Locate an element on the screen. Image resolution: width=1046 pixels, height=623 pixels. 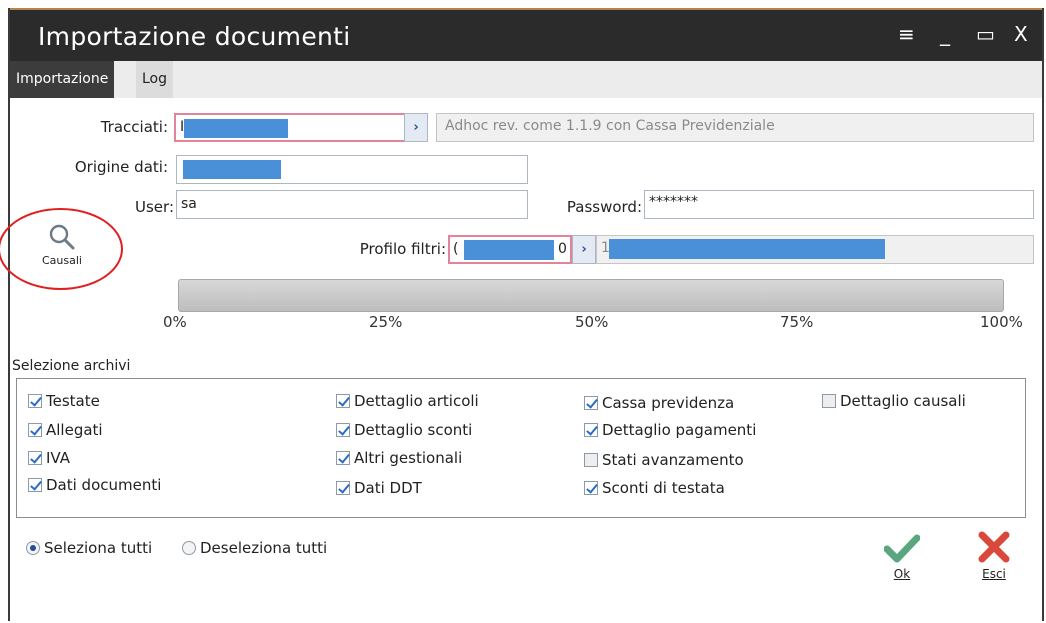
tracciati-input: Ⅰ is located at coordinates (290, 127).